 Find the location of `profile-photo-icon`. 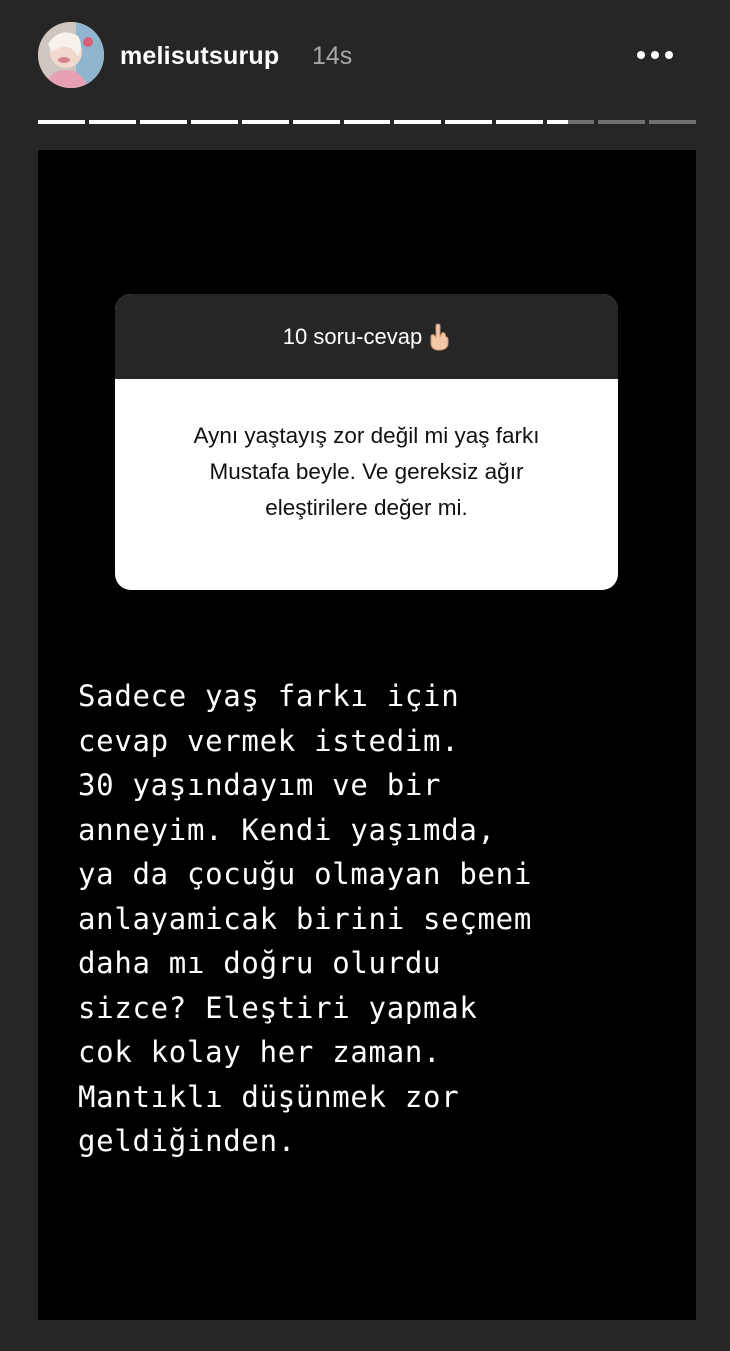

profile-photo-icon is located at coordinates (71, 55).